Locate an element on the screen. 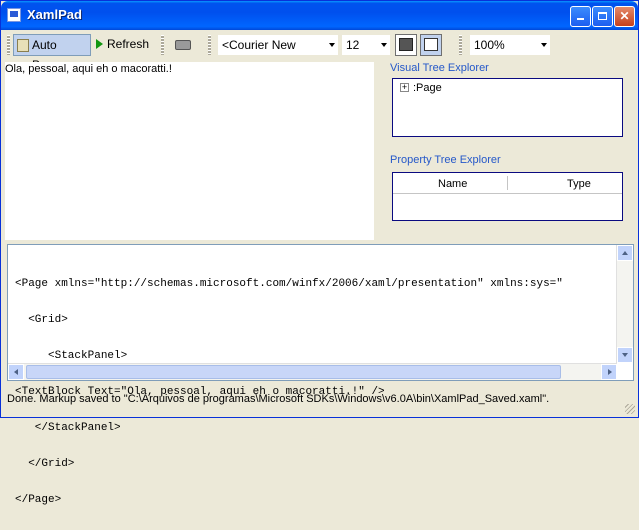  column-divider is located at coordinates (507, 183).